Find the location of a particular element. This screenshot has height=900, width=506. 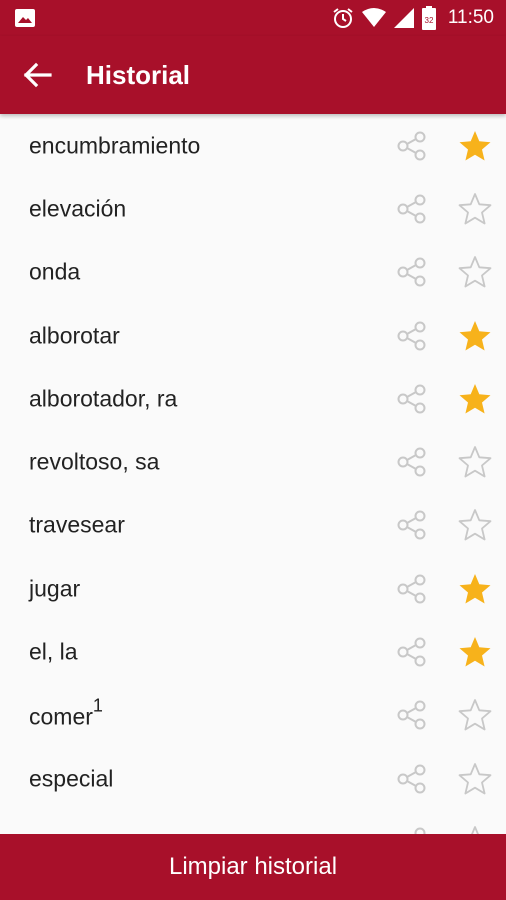

history-word-text: onda is located at coordinates (55, 271).